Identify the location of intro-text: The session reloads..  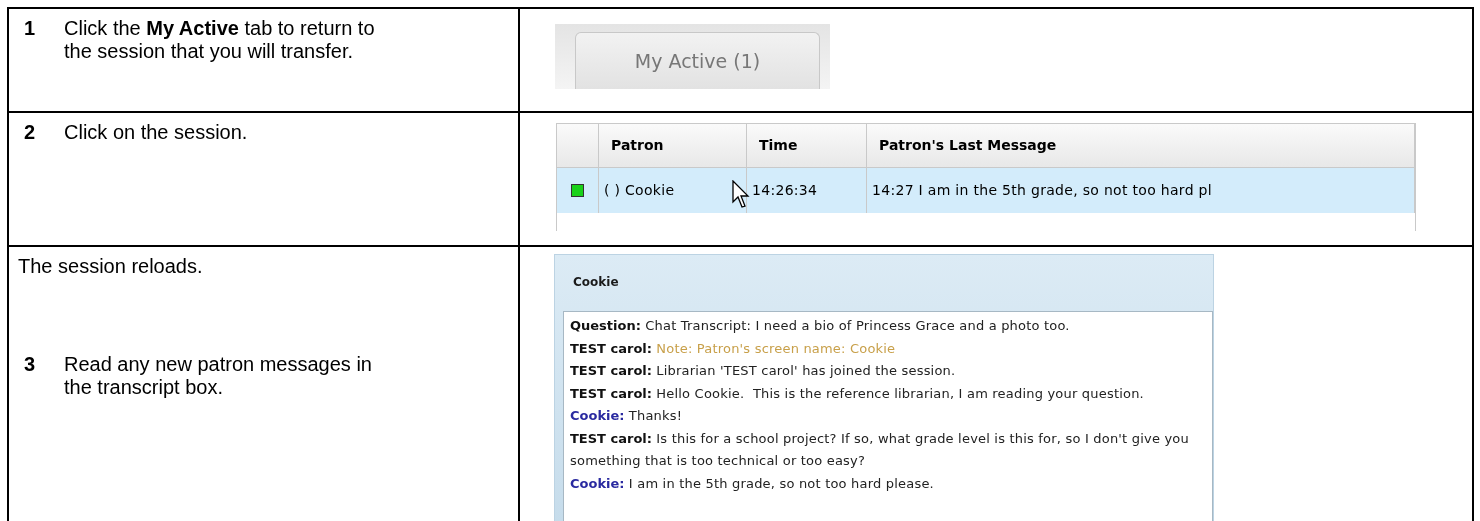
(111, 266).